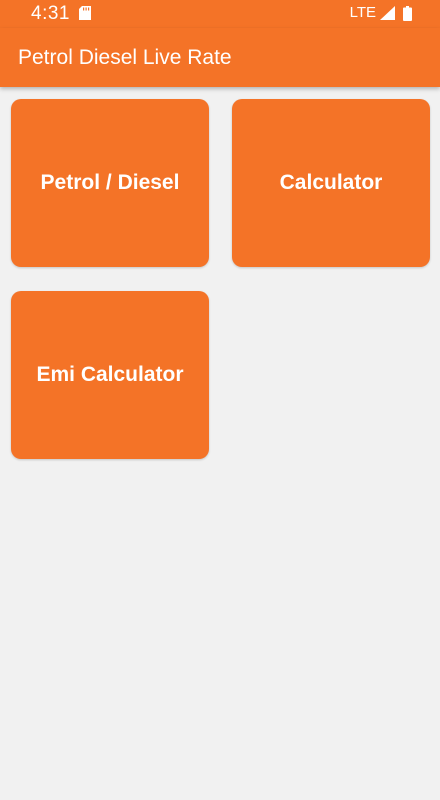  I want to click on sd-card-icon, so click(85, 13).